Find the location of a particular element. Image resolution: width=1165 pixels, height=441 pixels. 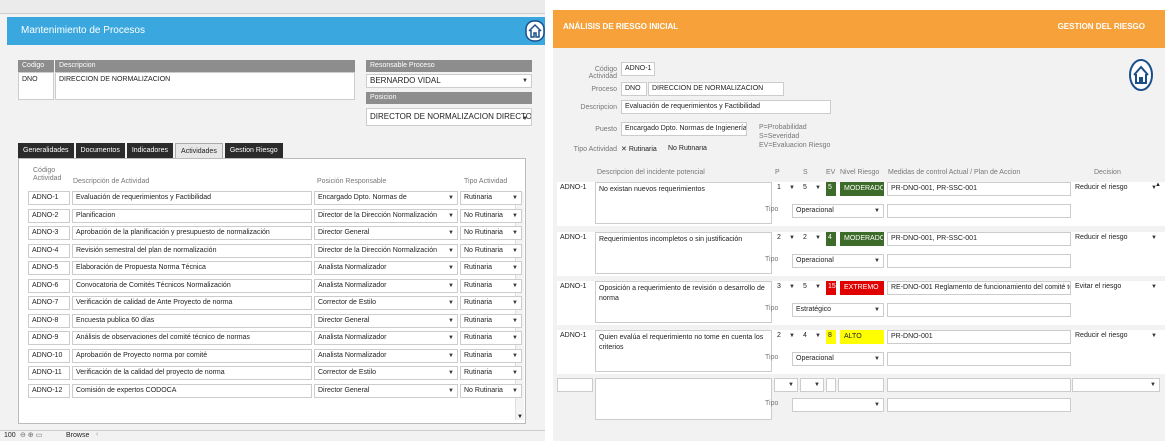

risk-s-select: 4 ▼ is located at coordinates (812, 337).